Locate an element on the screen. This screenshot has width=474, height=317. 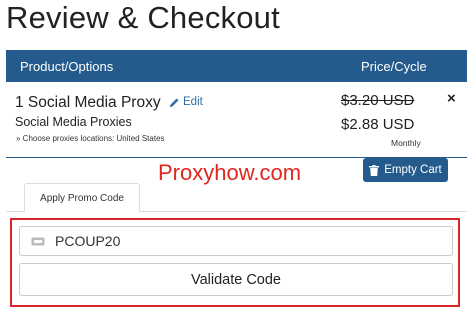
page-title: Review & Checkout is located at coordinates (143, 17).